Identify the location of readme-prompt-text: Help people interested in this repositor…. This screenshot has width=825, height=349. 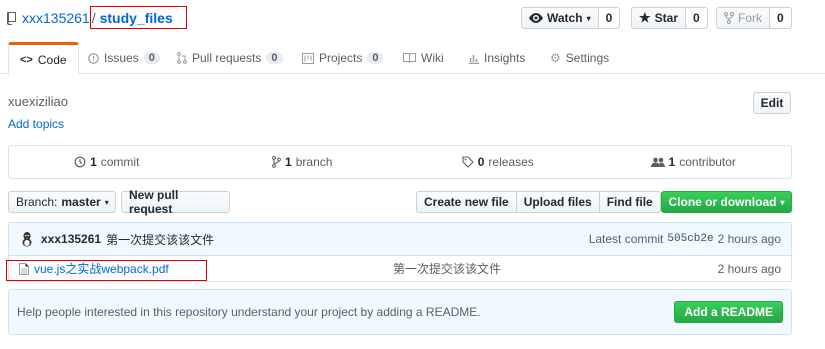
(249, 312).